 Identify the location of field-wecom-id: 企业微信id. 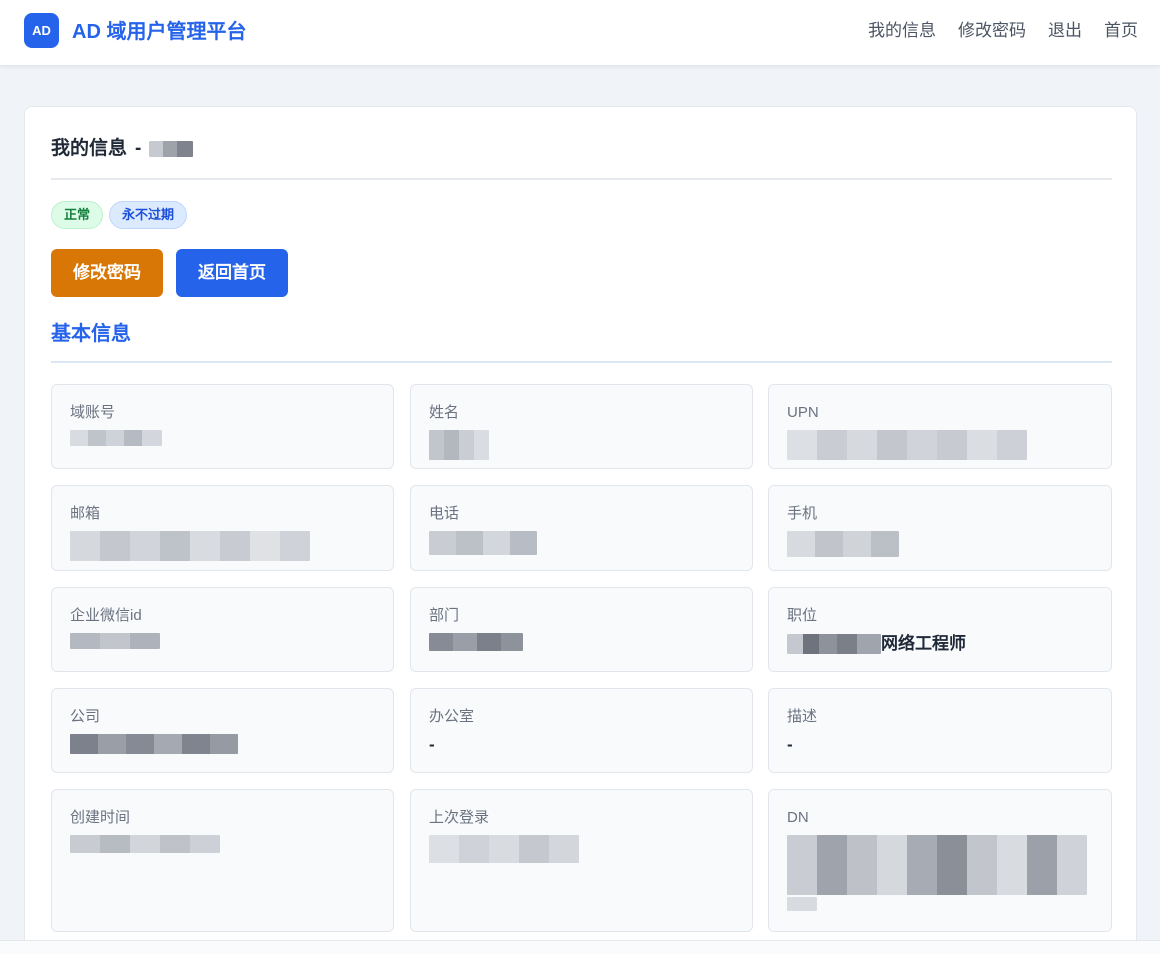
(222, 629).